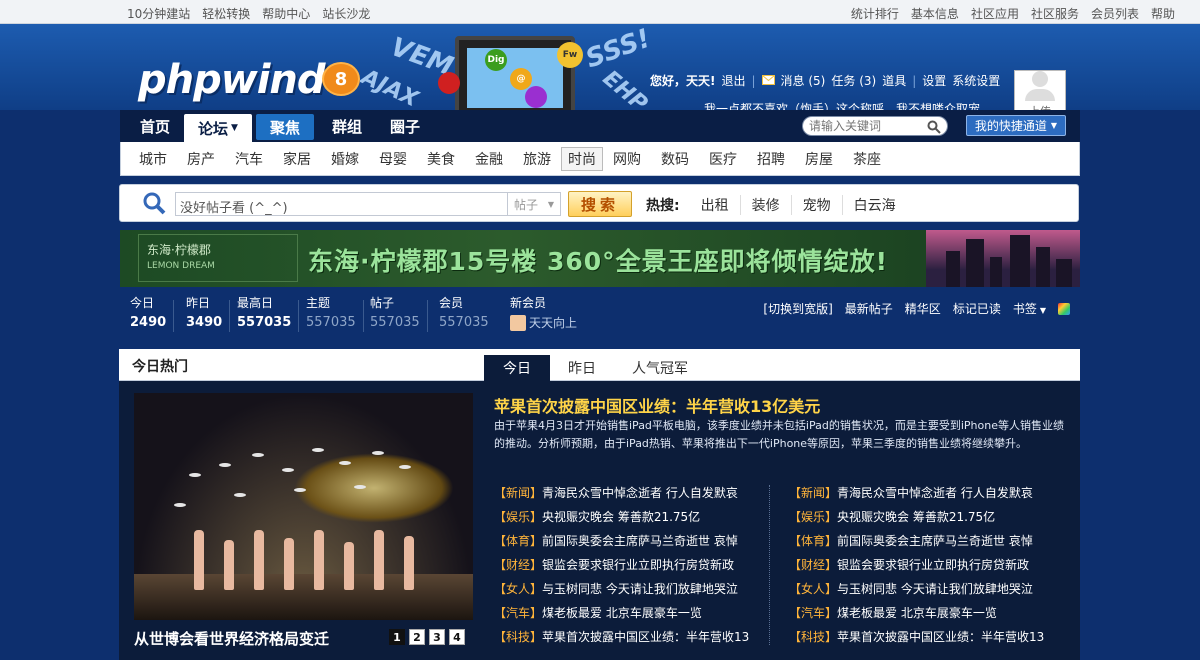 This screenshot has height=660, width=1200. I want to click on topbar-link-basic-info: 基本信息, so click(935, 13).